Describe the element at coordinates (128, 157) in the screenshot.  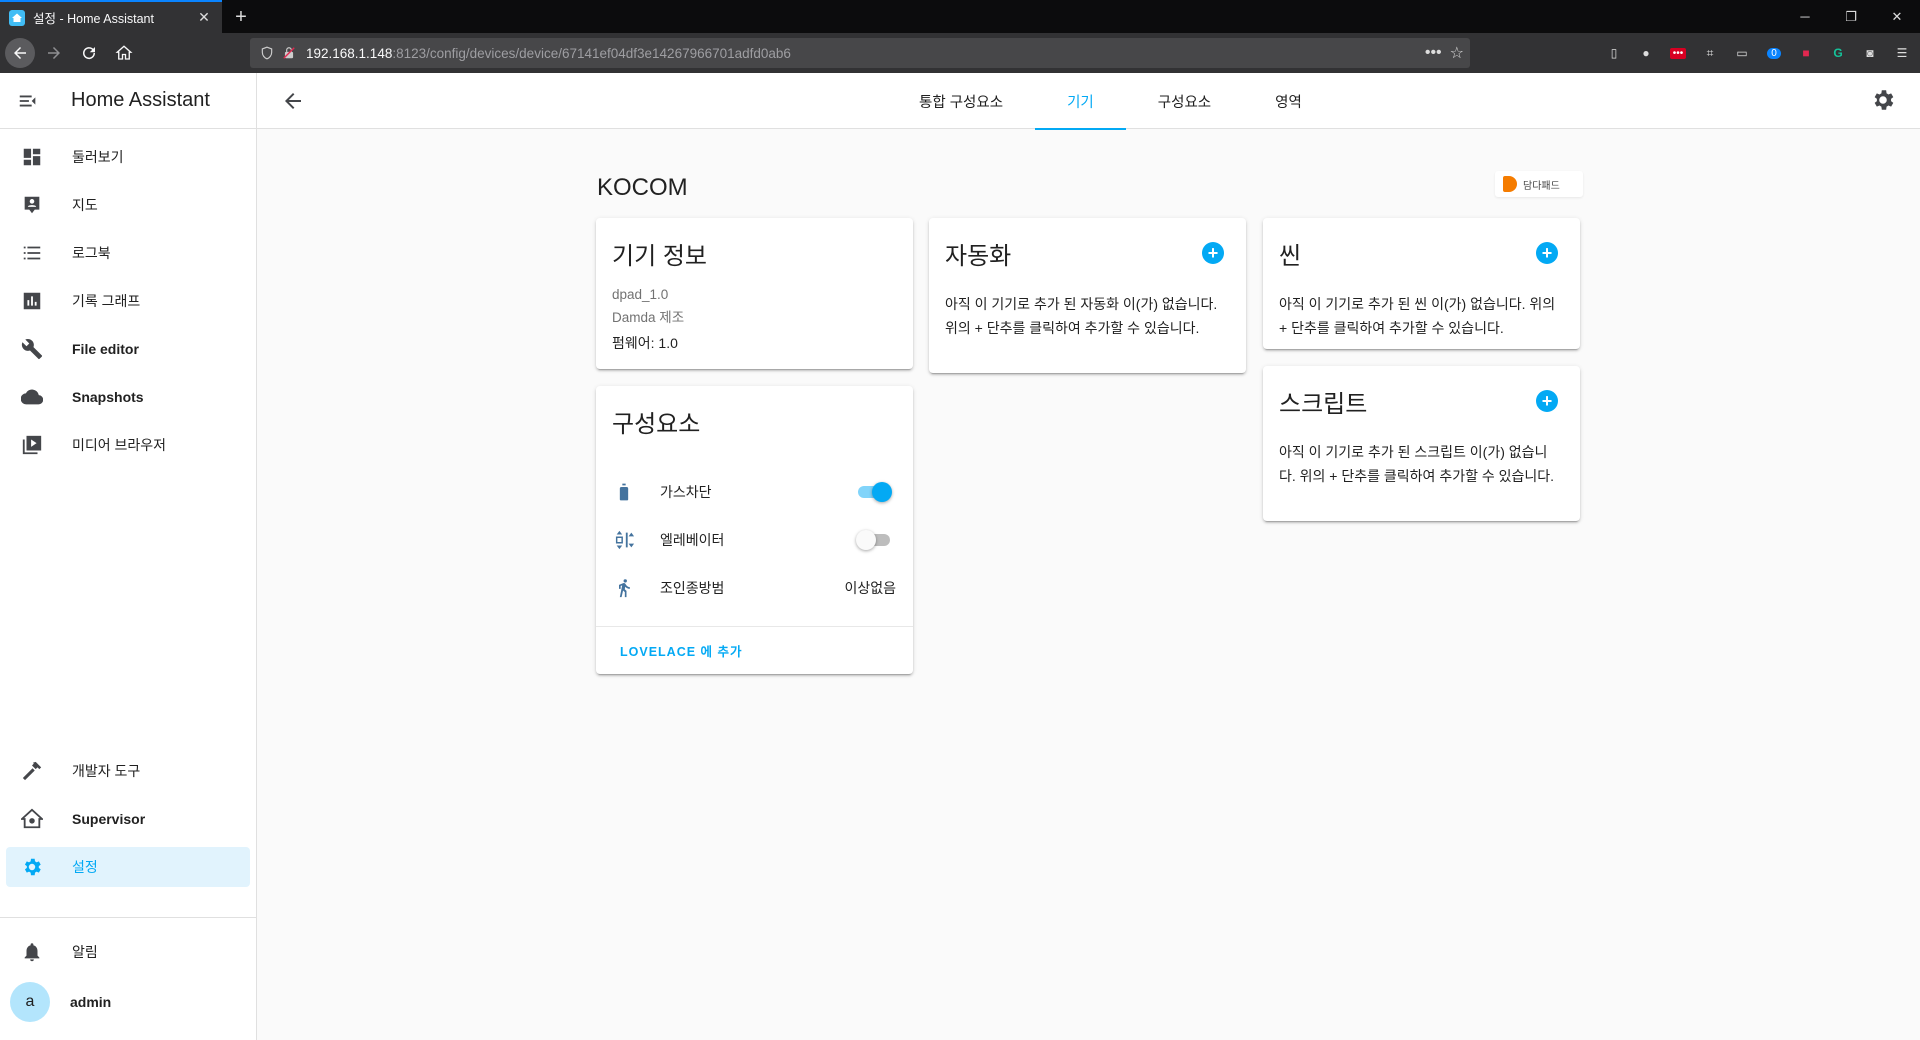
I see `sidebar-item-overview: 둘러보기` at that location.